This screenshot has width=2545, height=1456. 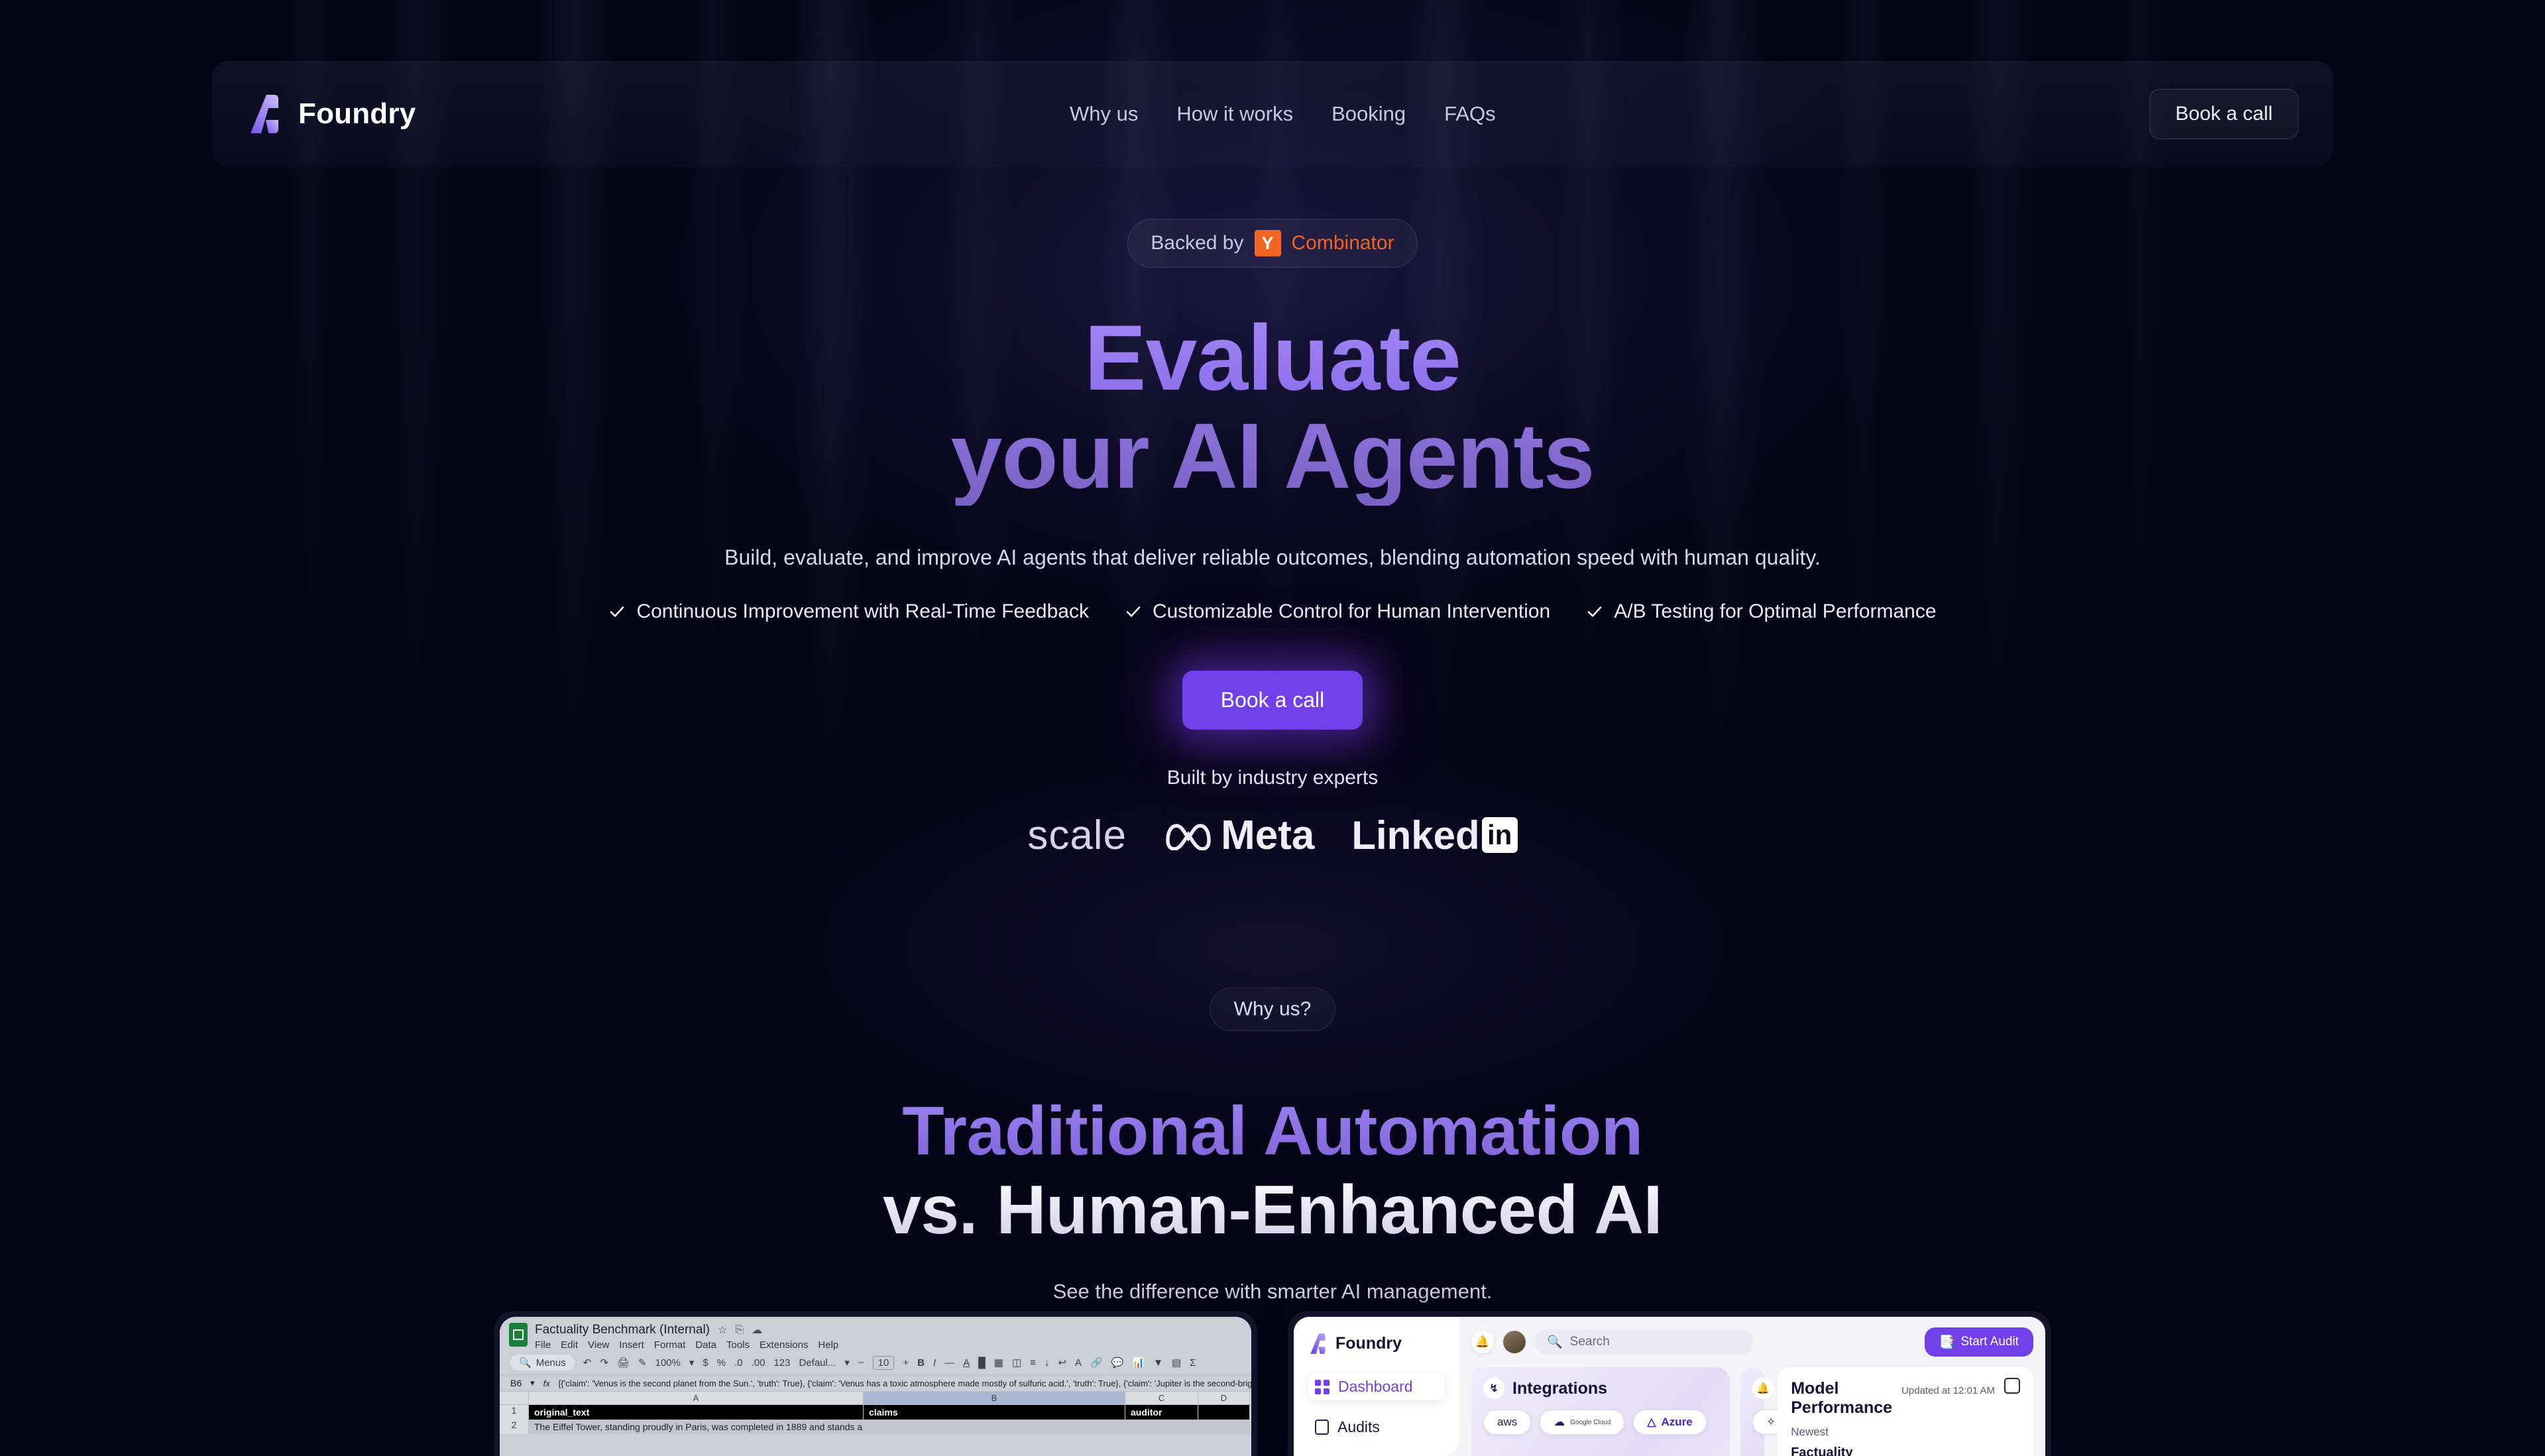 What do you see at coordinates (994, 1398) in the screenshot?
I see `sheet-column-b: B` at bounding box center [994, 1398].